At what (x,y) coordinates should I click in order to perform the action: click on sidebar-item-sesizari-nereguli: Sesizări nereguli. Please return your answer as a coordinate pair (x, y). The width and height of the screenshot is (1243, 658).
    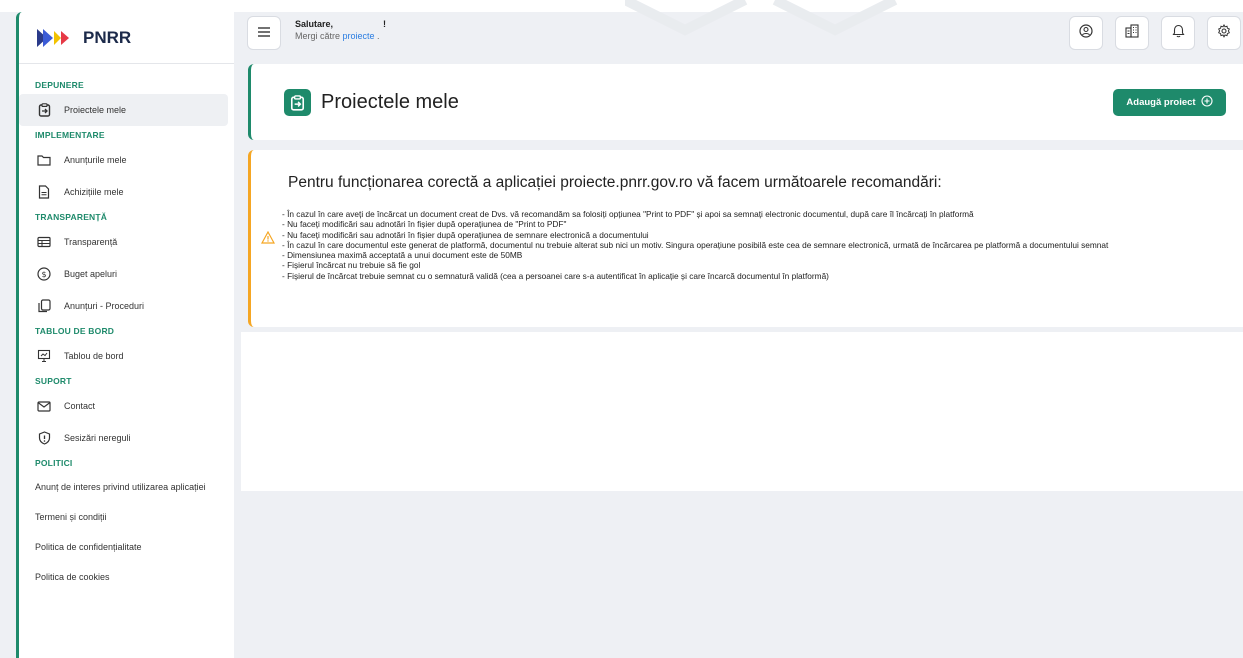
    Looking at the image, I should click on (123, 438).